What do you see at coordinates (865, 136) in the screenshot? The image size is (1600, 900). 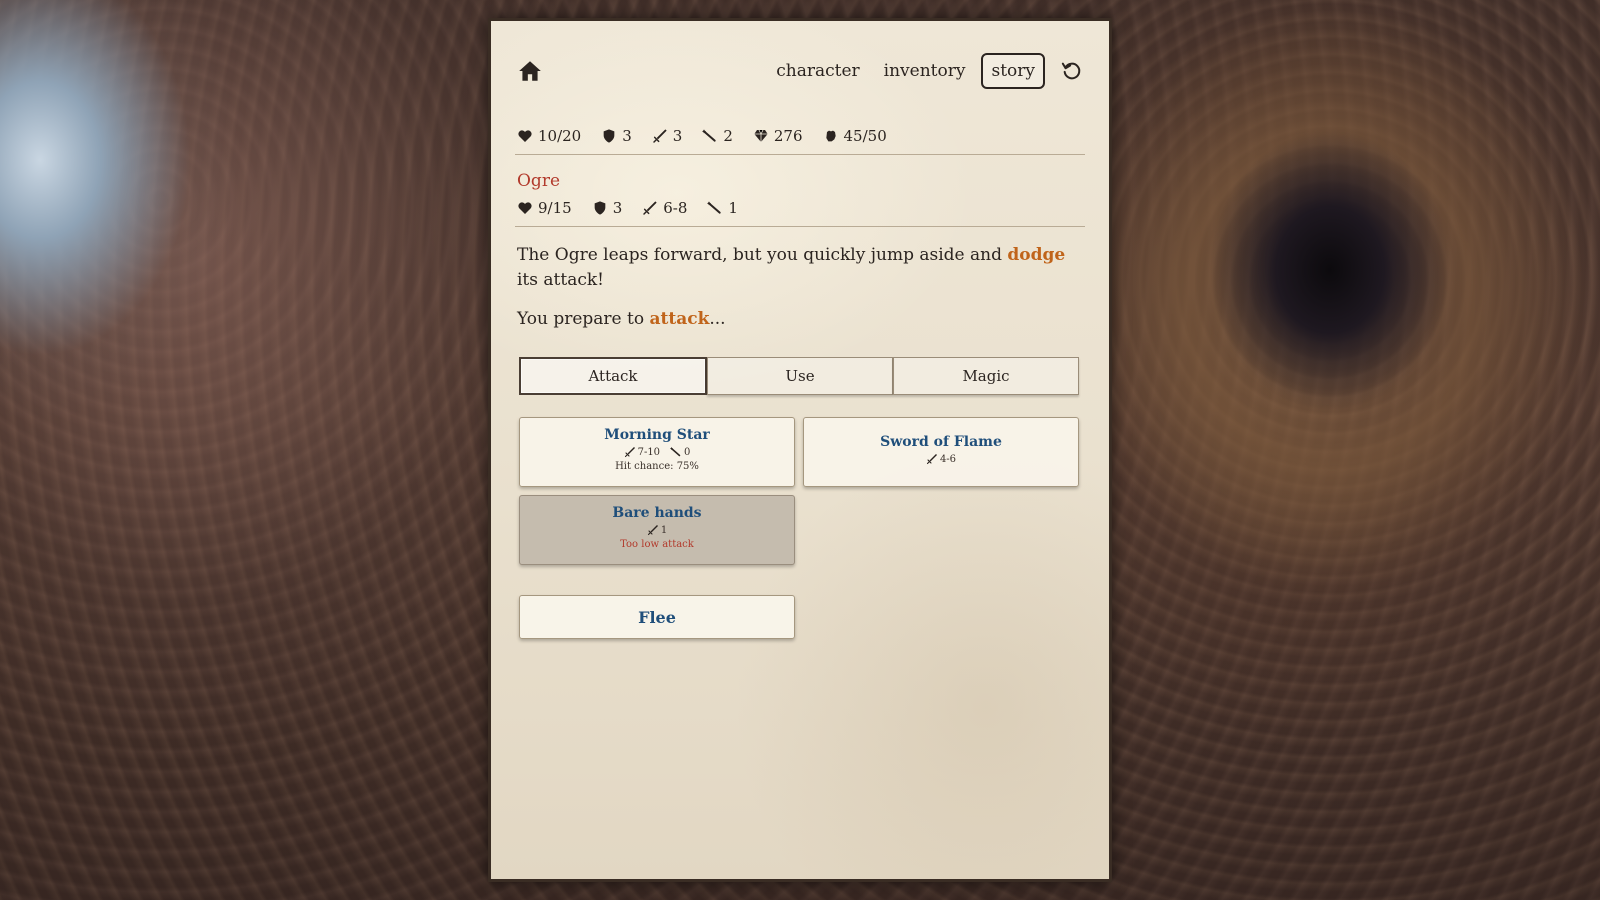 I see `player-experience-value: 45/50` at bounding box center [865, 136].